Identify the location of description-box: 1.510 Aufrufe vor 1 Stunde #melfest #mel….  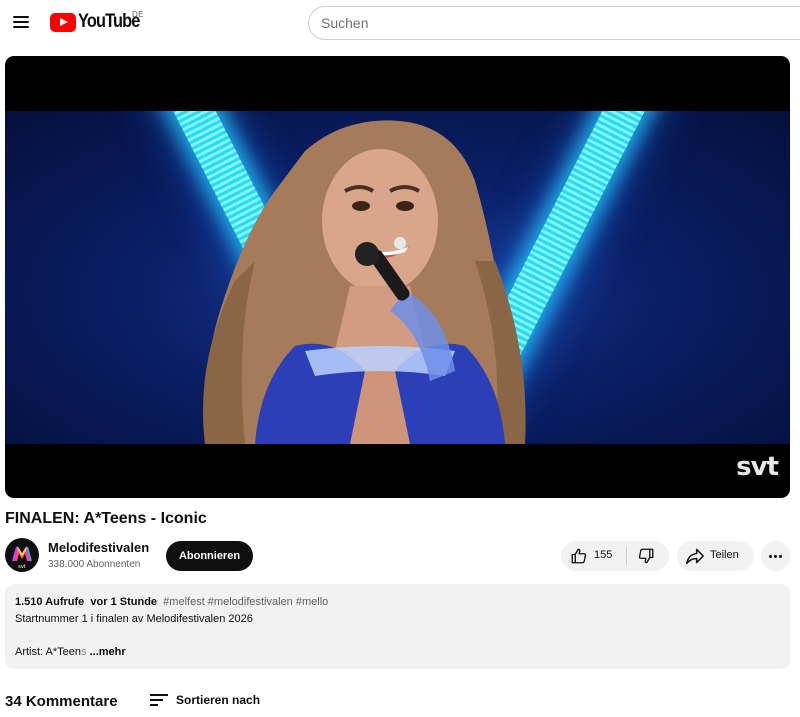
(397, 626).